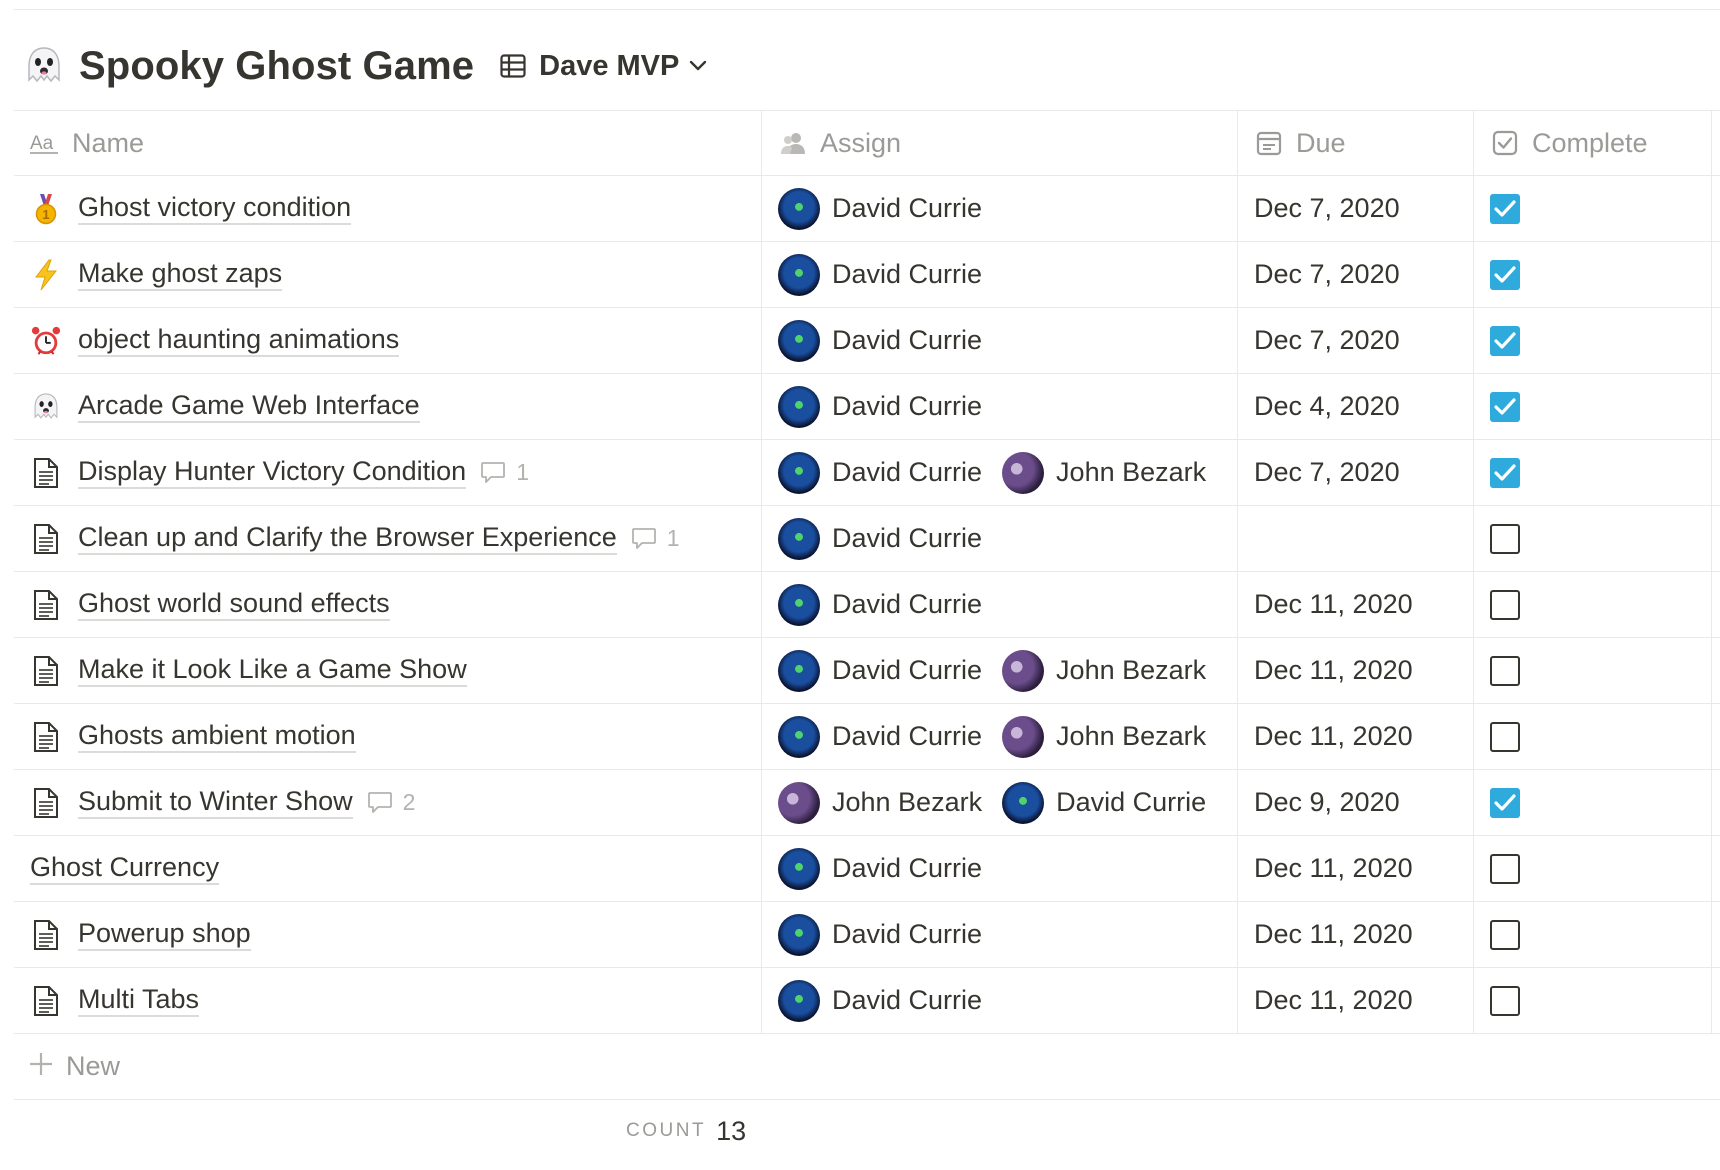 The width and height of the screenshot is (1720, 1170). I want to click on name-cell: Submit to Winter Show 2, so click(388, 802).